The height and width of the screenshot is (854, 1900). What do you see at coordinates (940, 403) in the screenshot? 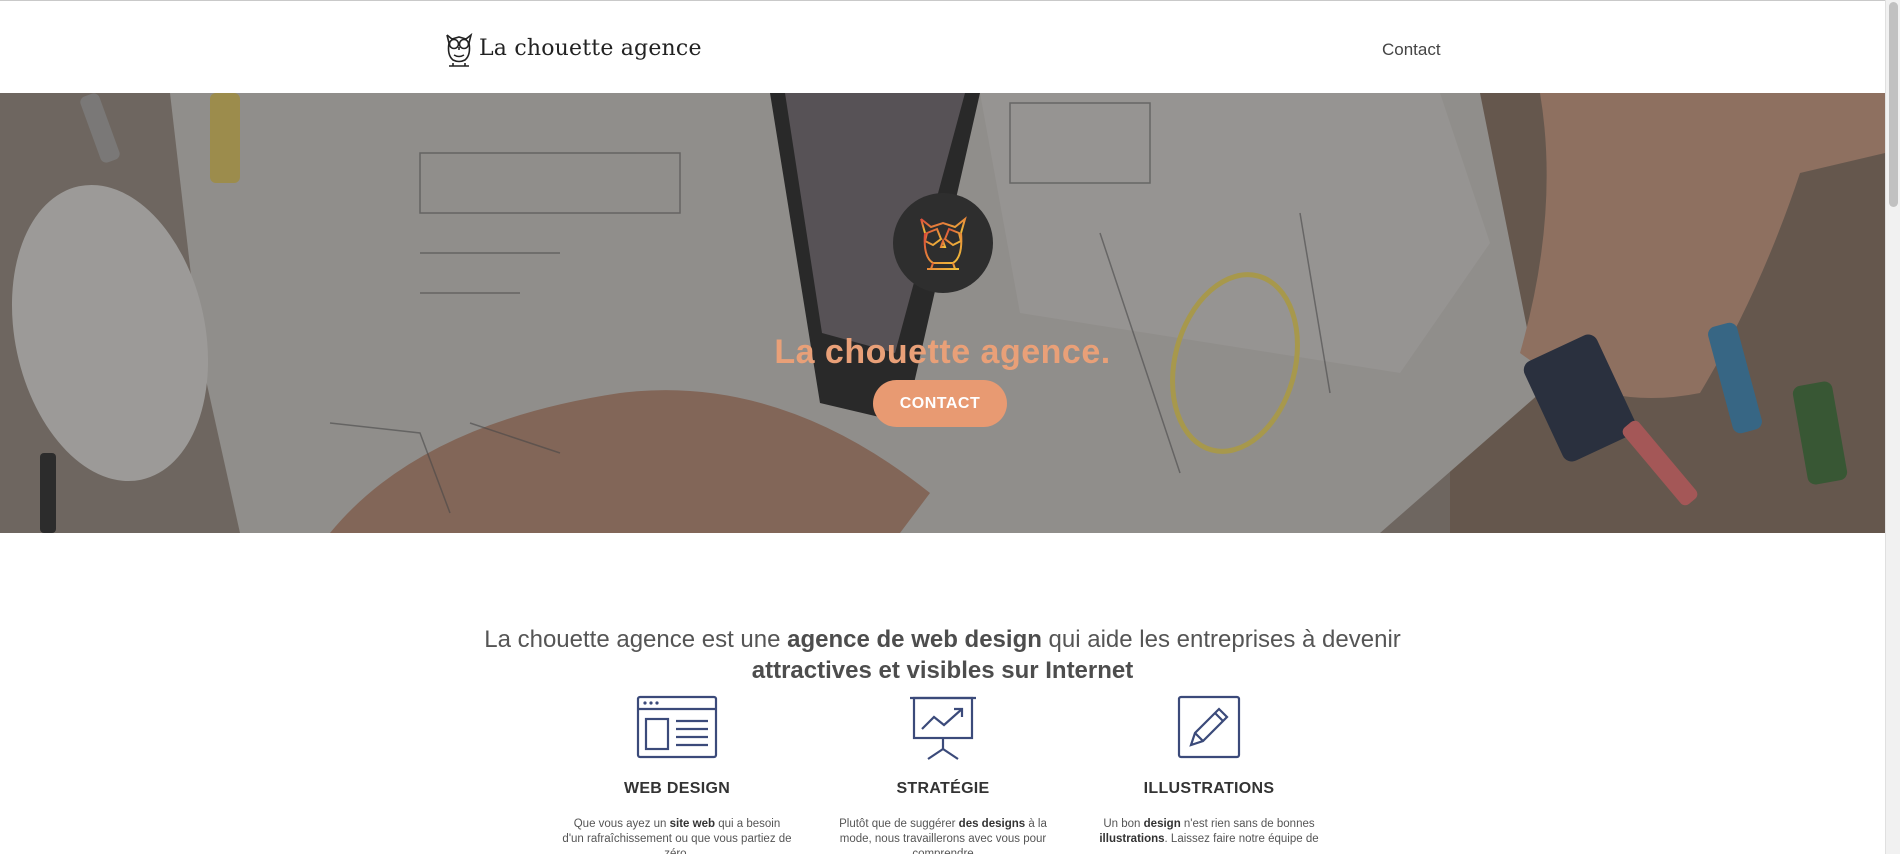
I see `hero-contact-button: CONTACT` at bounding box center [940, 403].